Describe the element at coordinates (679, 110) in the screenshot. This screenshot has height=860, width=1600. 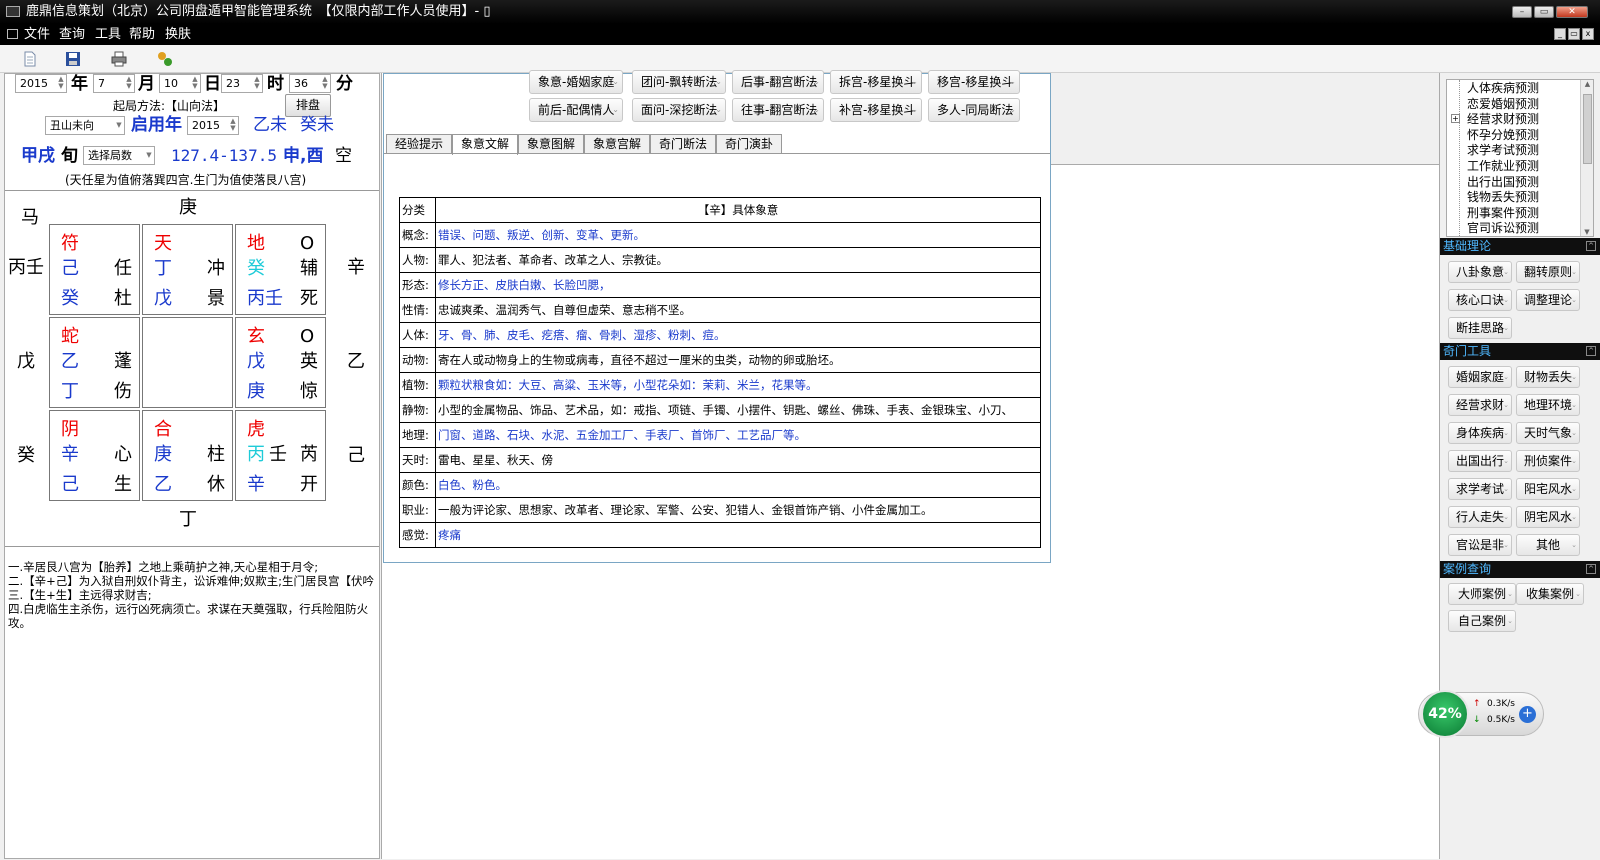
I see `mode-button: 面问-深挖断法 ⌄` at that location.